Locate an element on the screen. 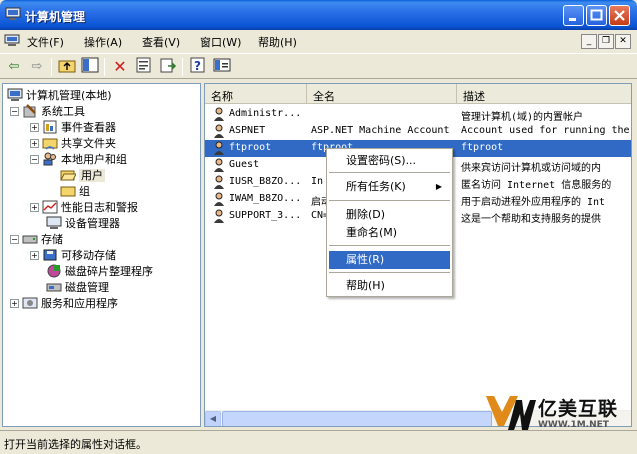 The image size is (637, 454). show-tree-icon is located at coordinates (90, 67).